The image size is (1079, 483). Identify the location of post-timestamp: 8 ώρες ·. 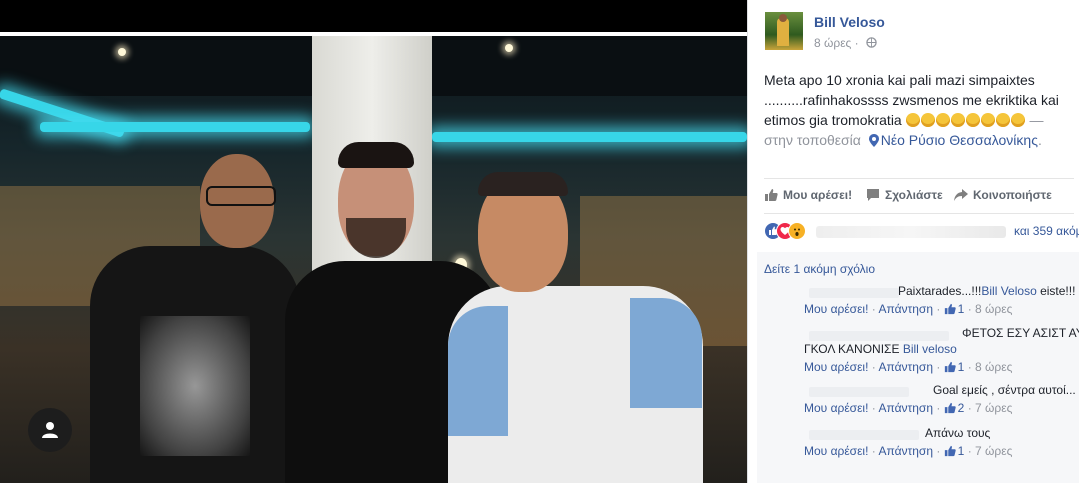
(845, 43).